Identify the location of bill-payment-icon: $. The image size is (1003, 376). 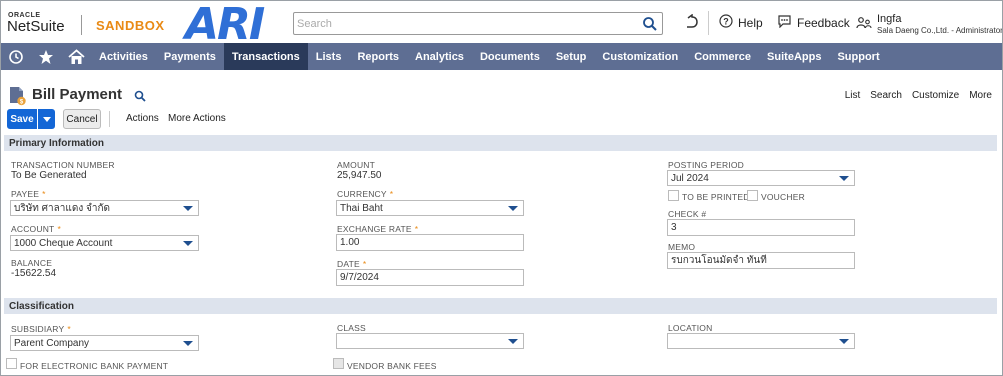
(18, 97).